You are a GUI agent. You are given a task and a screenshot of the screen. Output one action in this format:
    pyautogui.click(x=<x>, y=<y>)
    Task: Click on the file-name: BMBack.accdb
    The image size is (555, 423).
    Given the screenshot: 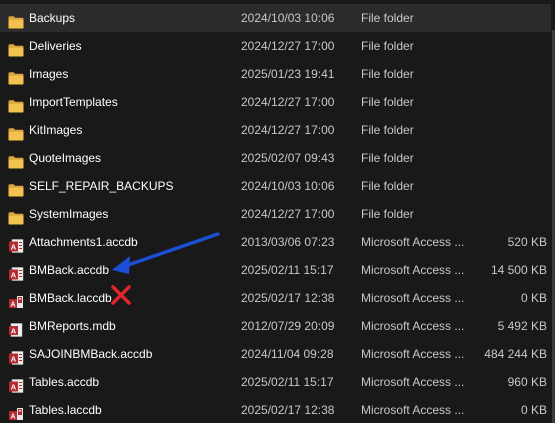 What is the action you would take?
    pyautogui.click(x=69, y=270)
    